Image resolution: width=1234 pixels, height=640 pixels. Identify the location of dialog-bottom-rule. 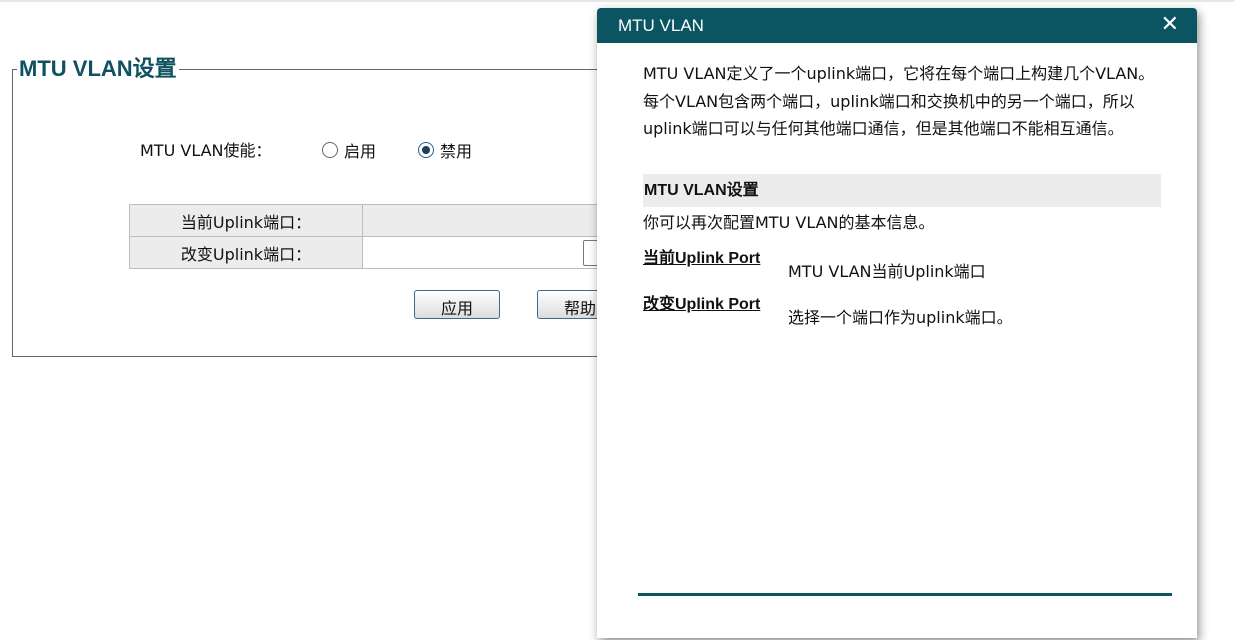
(905, 594).